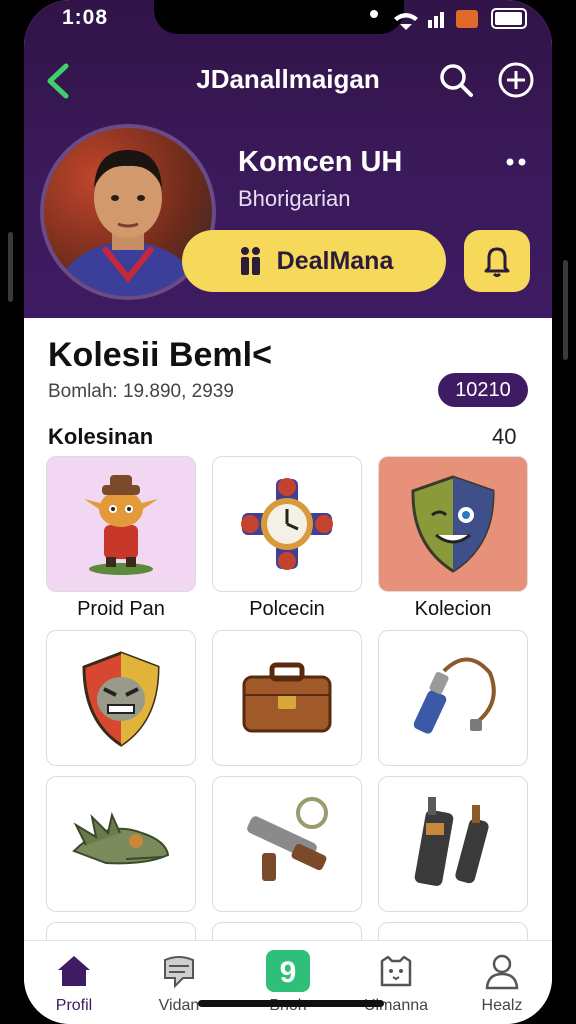 This screenshot has height=1024, width=576. What do you see at coordinates (74, 971) in the screenshot?
I see `home-icon` at bounding box center [74, 971].